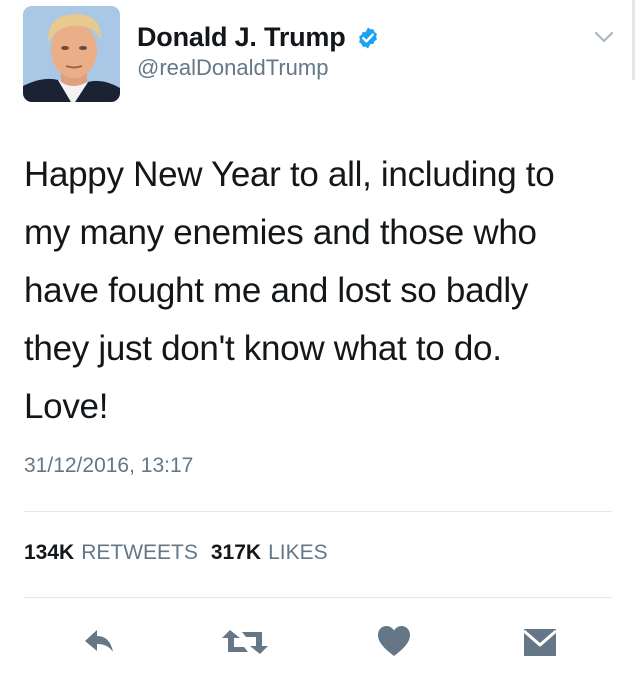 The image size is (635, 680). What do you see at coordinates (604, 37) in the screenshot?
I see `chevron-down-icon` at bounding box center [604, 37].